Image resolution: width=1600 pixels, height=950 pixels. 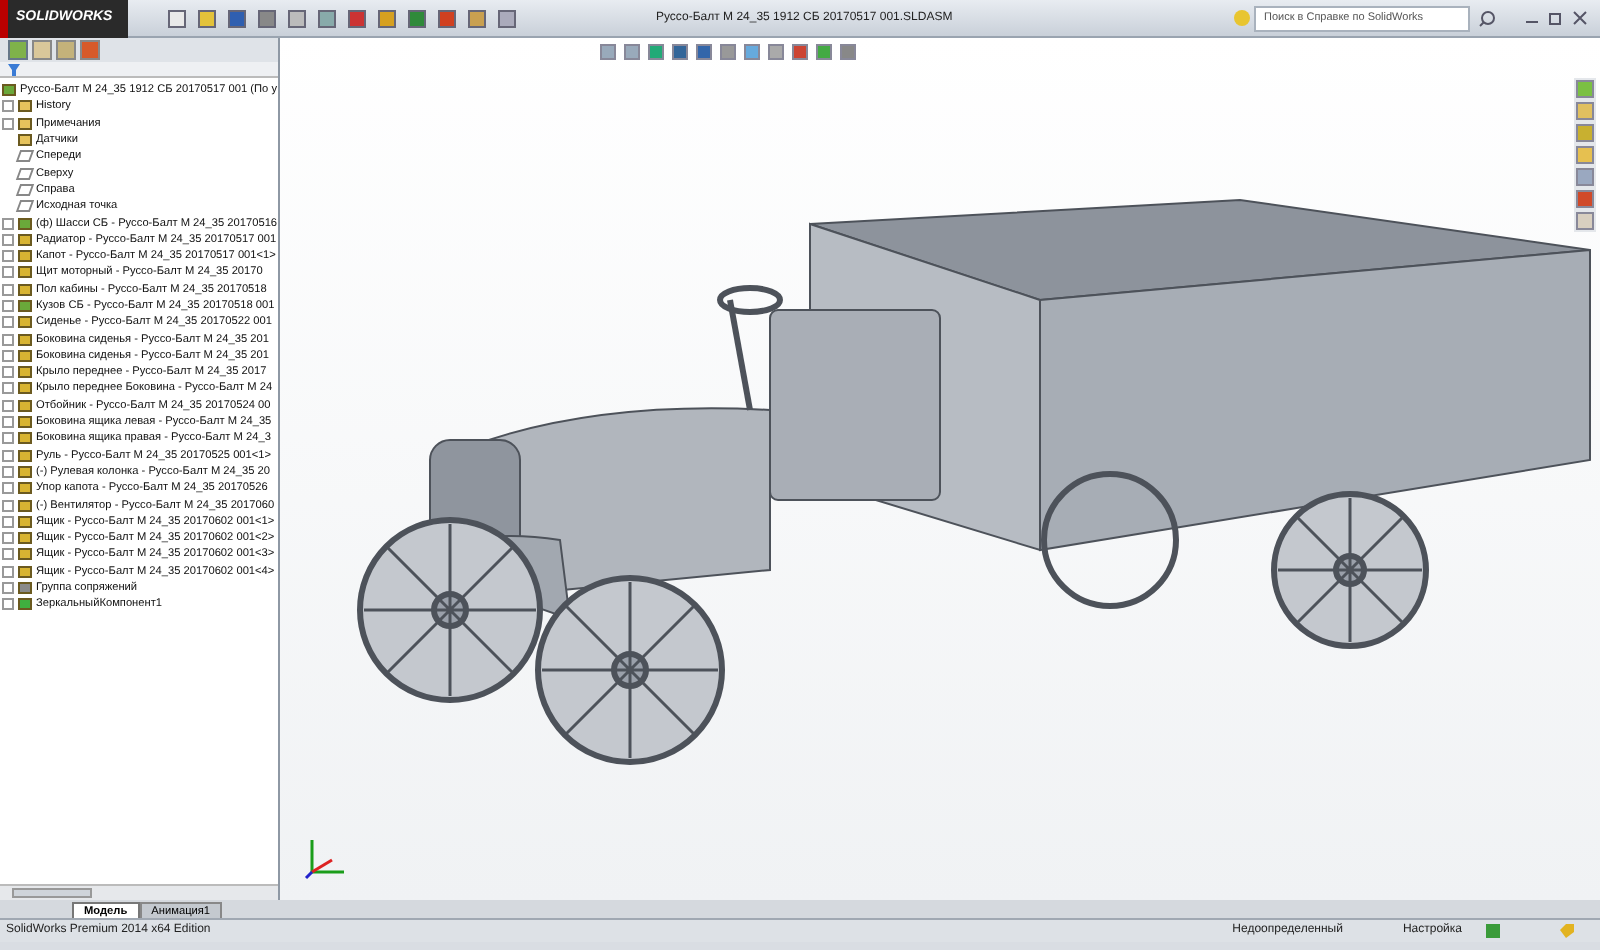 I want to click on origin-icon, so click(x=25, y=206).